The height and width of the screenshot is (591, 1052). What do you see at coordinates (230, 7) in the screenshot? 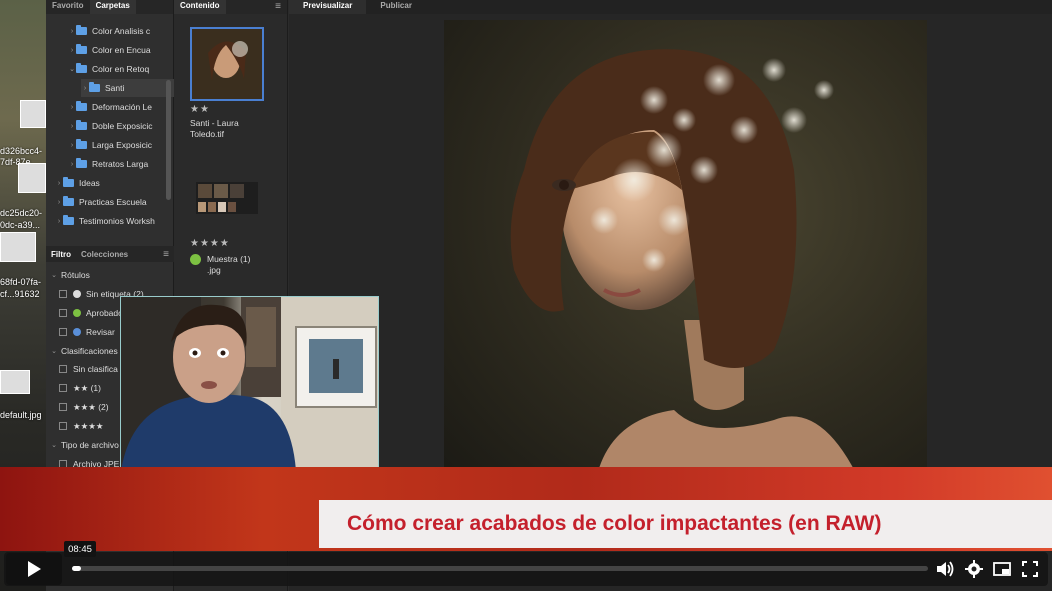
I see `content-panel-header: Contenido ≡` at bounding box center [230, 7].